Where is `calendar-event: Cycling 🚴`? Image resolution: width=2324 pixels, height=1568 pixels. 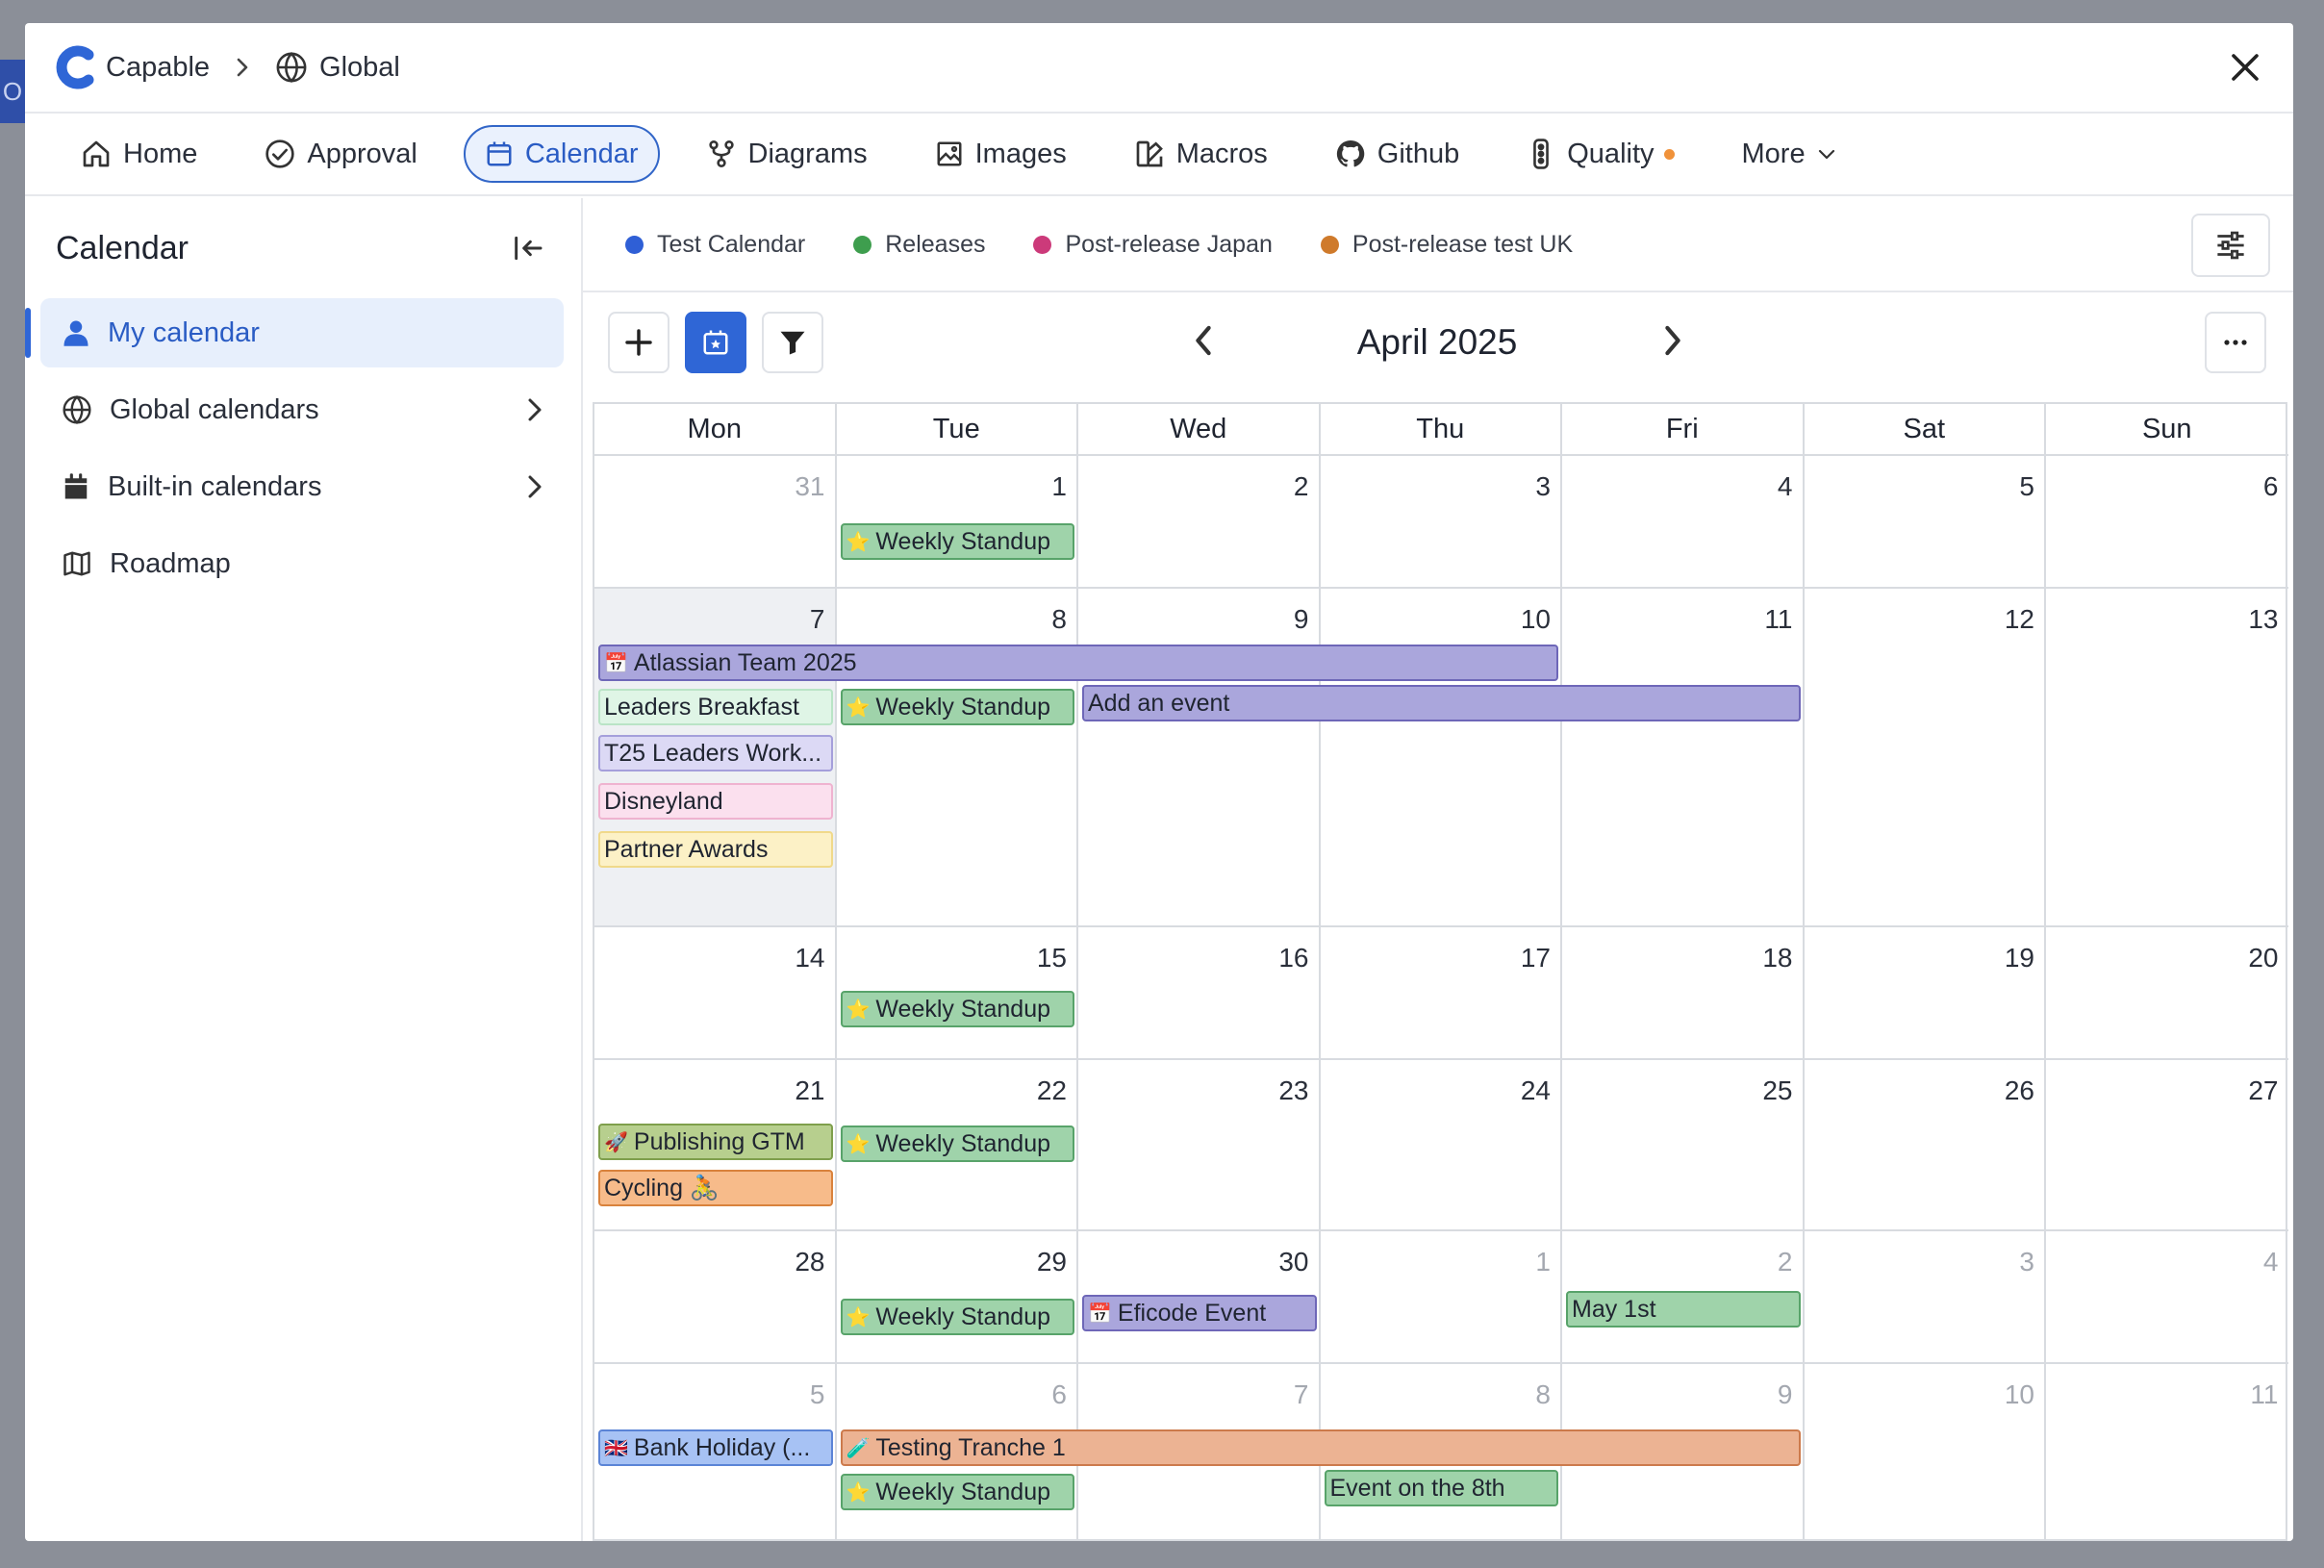
calendar-event: Cycling 🚴 is located at coordinates (715, 1188).